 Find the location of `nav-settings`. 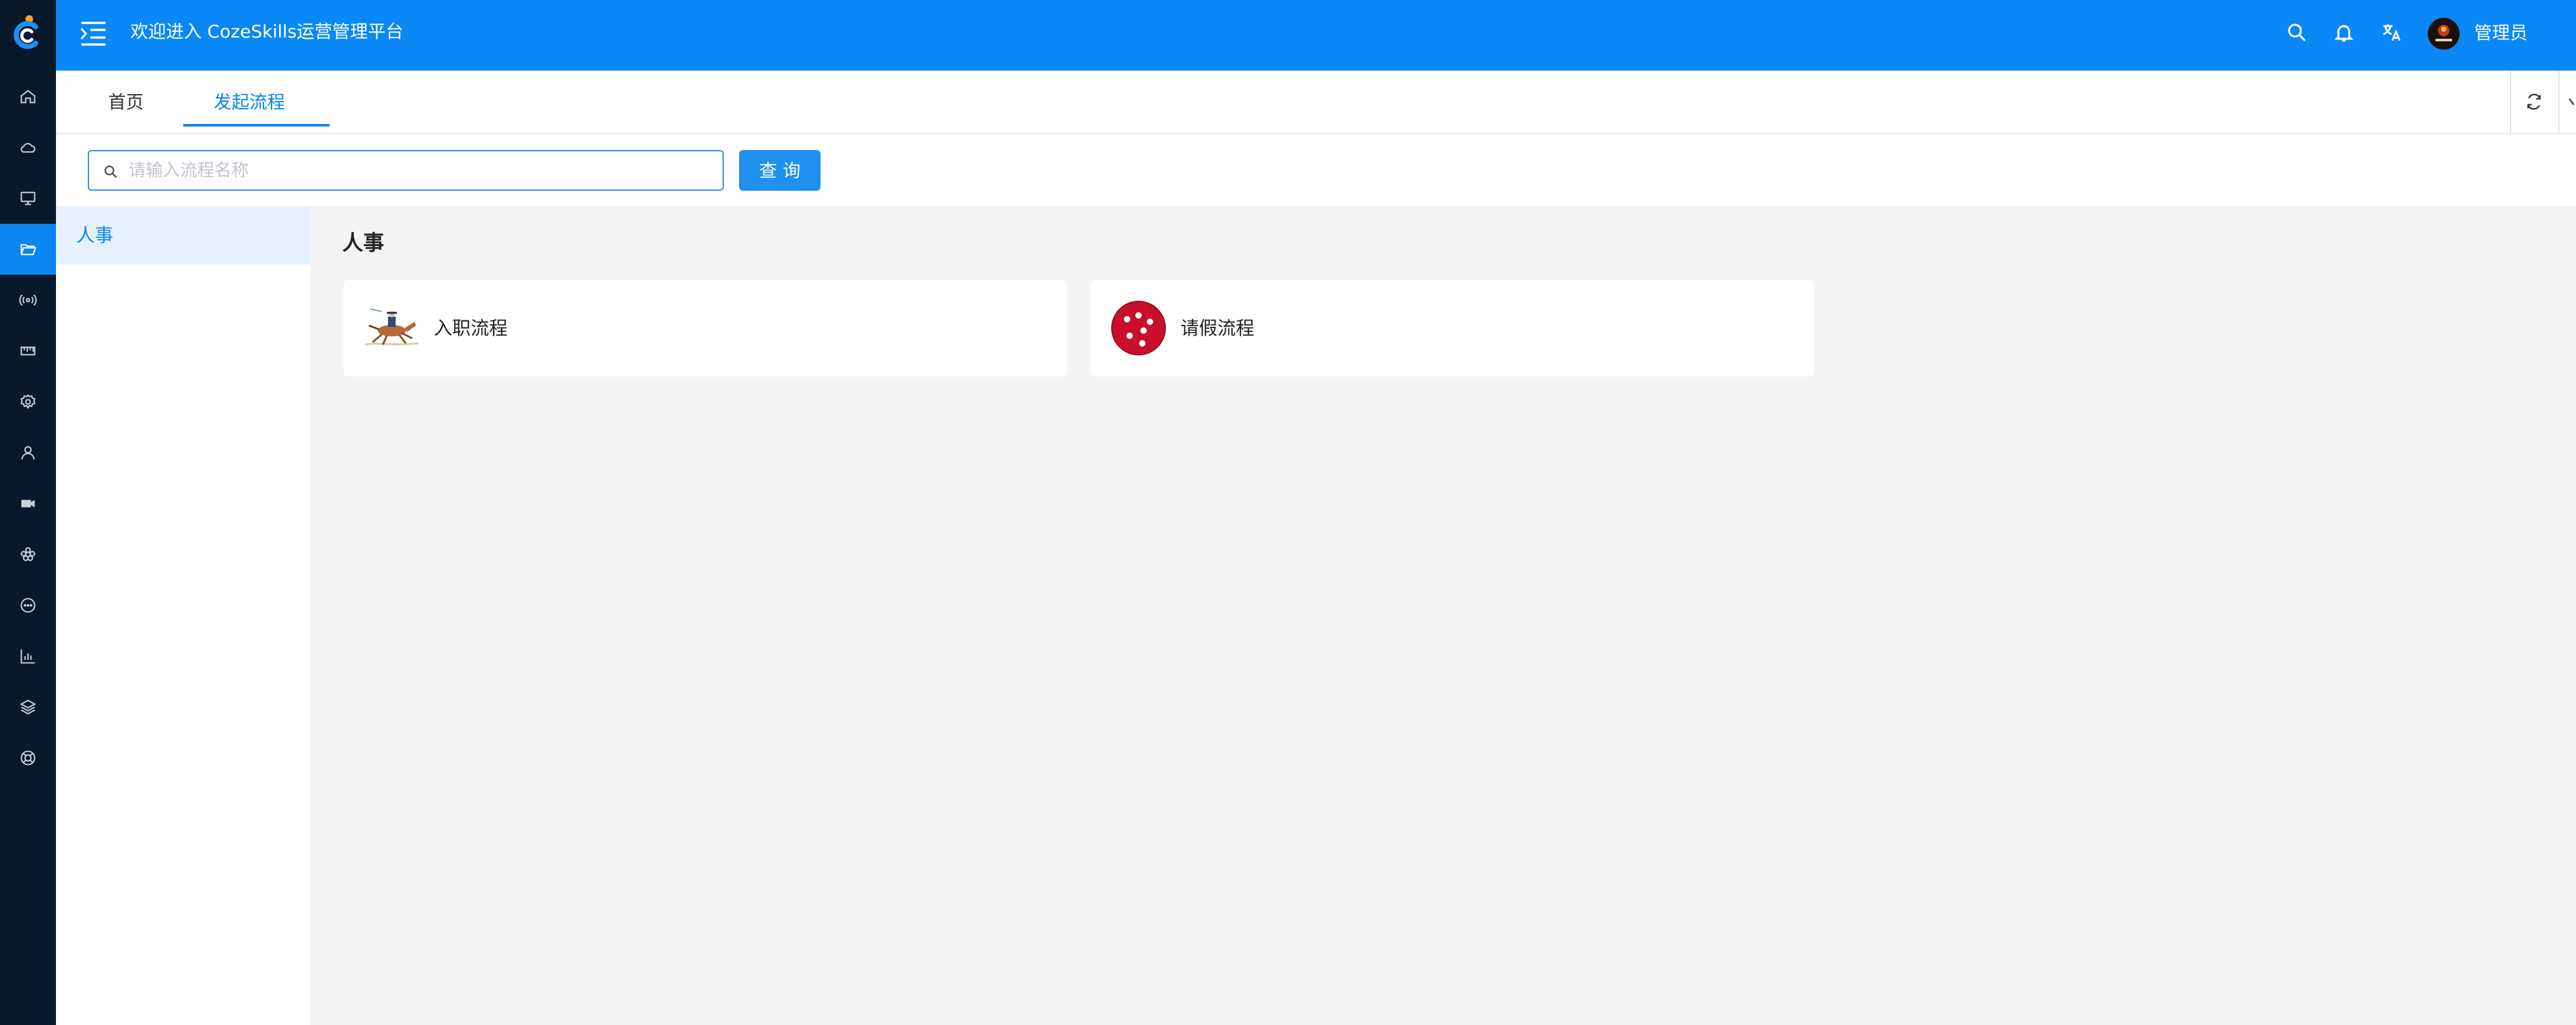

nav-settings is located at coordinates (28, 402).